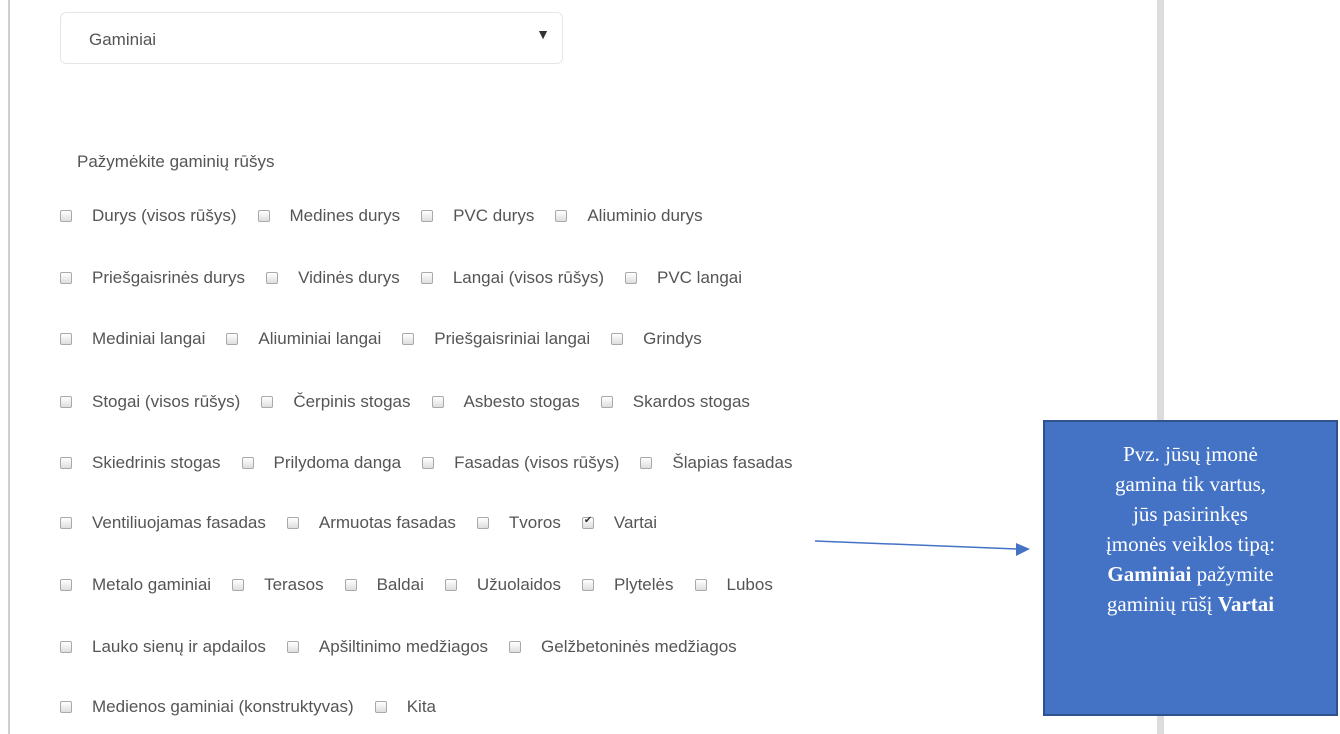 Image resolution: width=1340 pixels, height=734 pixels. Describe the element at coordinates (123, 39) in the screenshot. I see `select-value: Gaminiai` at that location.